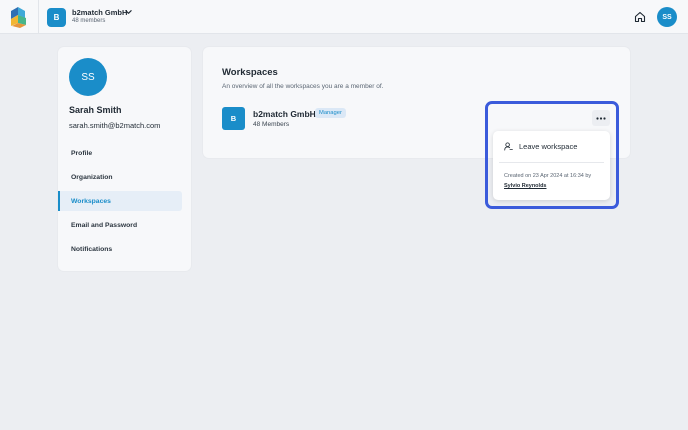  Describe the element at coordinates (19, 17) in the screenshot. I see `b2match-logo` at that location.